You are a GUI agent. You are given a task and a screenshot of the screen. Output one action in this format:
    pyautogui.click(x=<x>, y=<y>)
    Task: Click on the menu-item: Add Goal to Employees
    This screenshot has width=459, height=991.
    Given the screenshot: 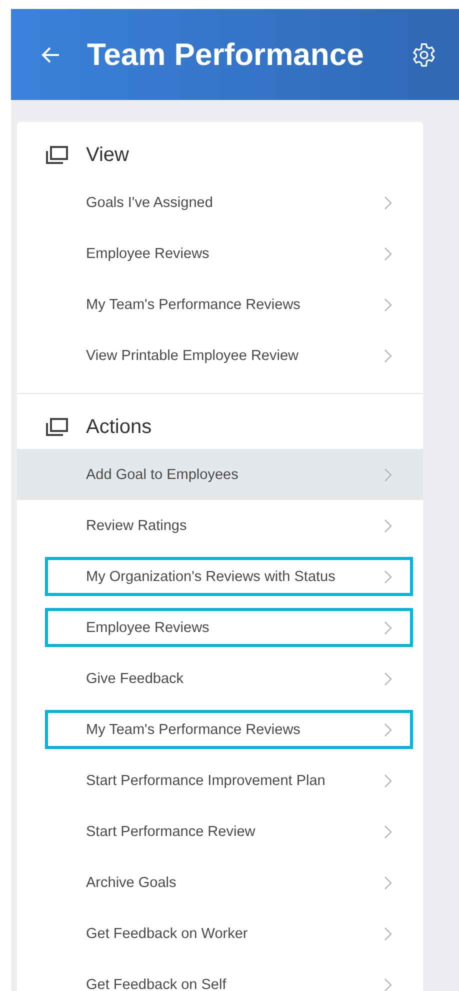 What is the action you would take?
    pyautogui.click(x=220, y=474)
    